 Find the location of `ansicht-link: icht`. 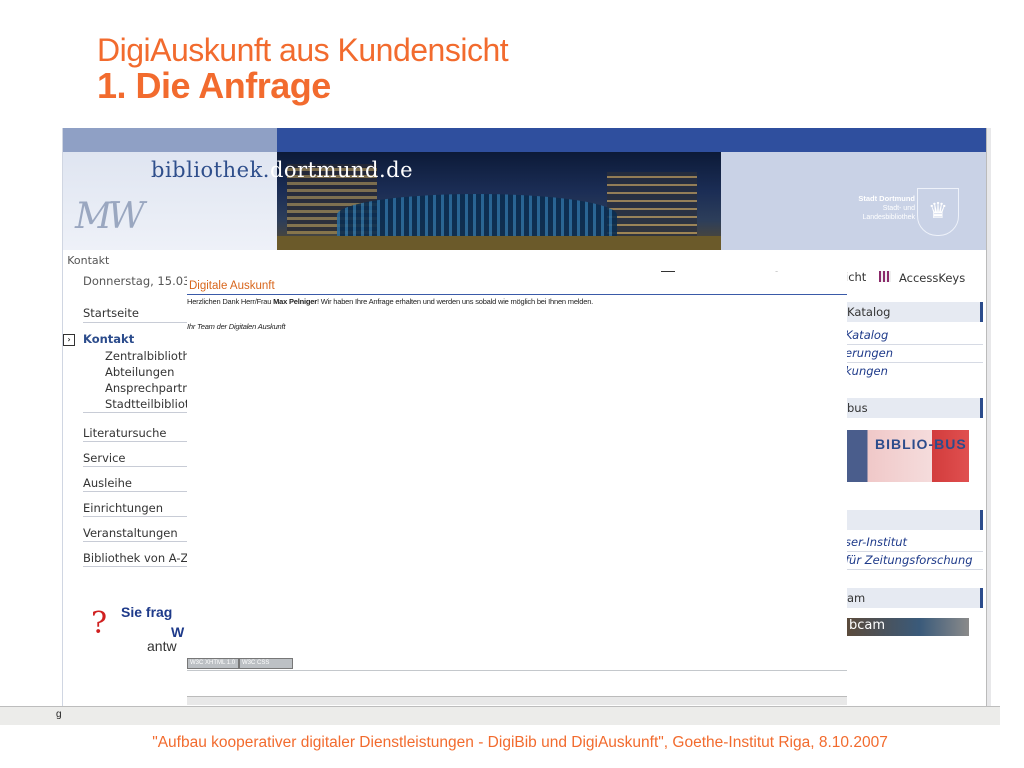

ansicht-link: icht is located at coordinates (855, 277).